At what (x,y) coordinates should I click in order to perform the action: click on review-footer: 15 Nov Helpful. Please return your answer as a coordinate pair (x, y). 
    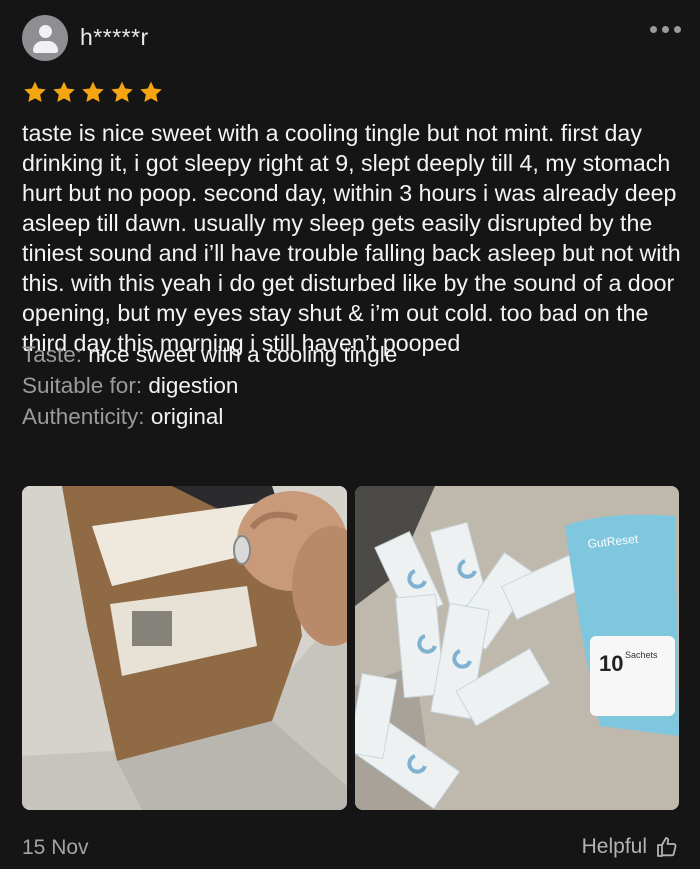
    Looking at the image, I should click on (350, 849).